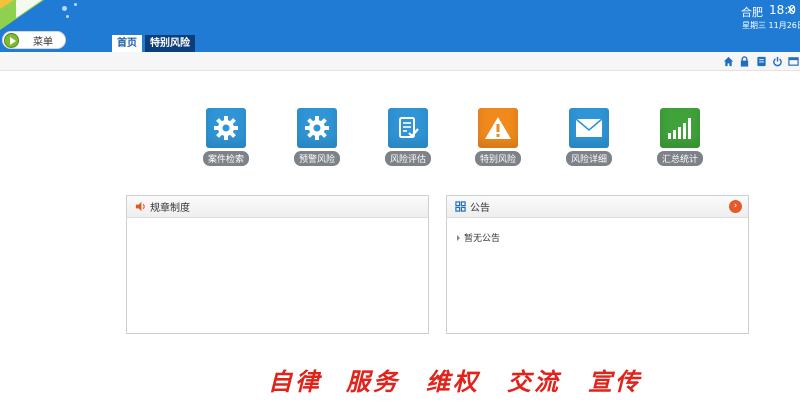  Describe the element at coordinates (295, 381) in the screenshot. I see `slogan-word: 自律` at that location.